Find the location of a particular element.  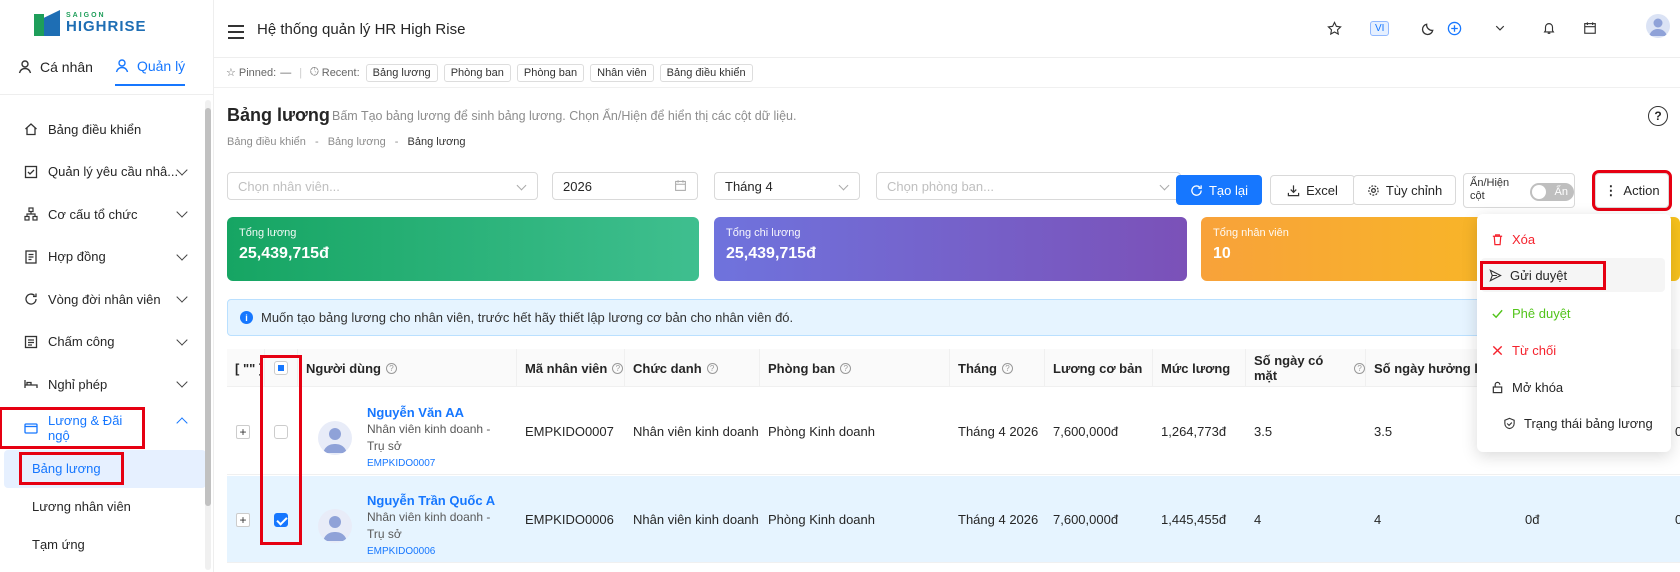

action-approve: Phê duyệt is located at coordinates (1531, 313).